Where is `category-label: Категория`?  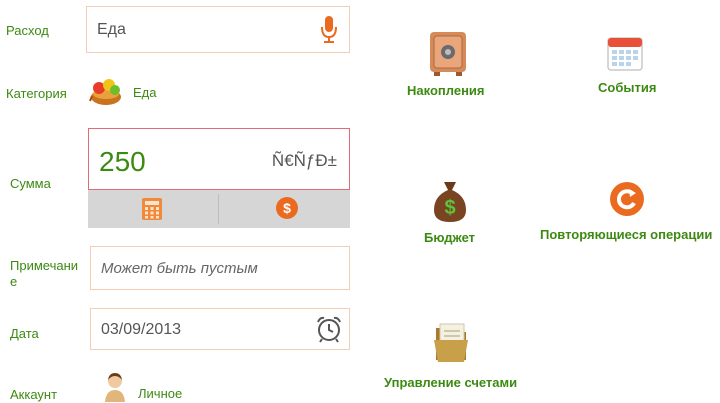 category-label: Категория is located at coordinates (36, 93).